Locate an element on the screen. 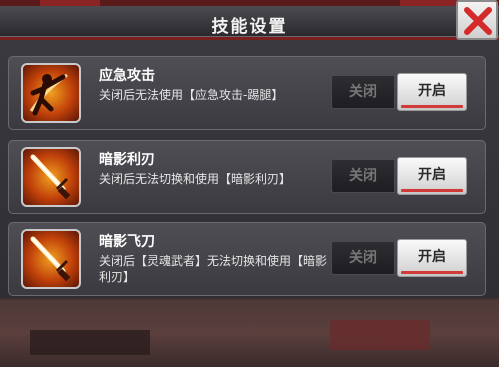 The height and width of the screenshot is (367, 499). skill-description: 关闭后无法使用【应急攻击-踢腿】 is located at coordinates (191, 95).